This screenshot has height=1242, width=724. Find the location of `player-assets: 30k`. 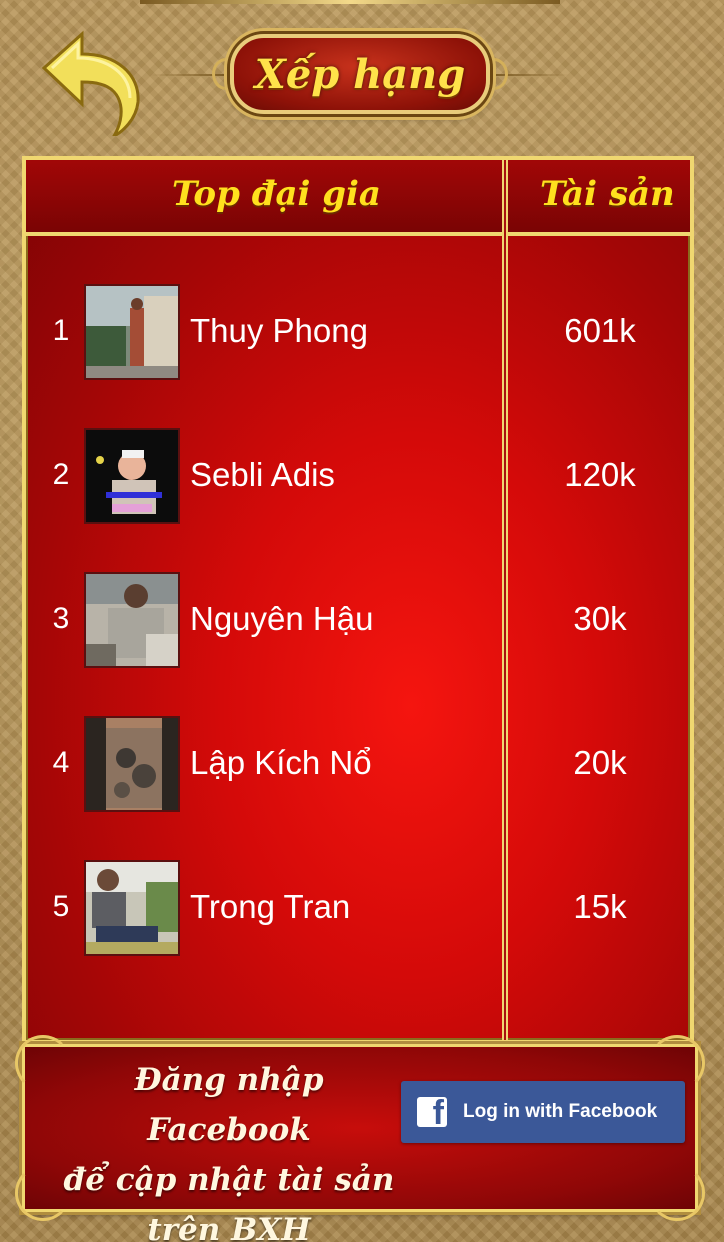

player-assets: 30k is located at coordinates (600, 618).